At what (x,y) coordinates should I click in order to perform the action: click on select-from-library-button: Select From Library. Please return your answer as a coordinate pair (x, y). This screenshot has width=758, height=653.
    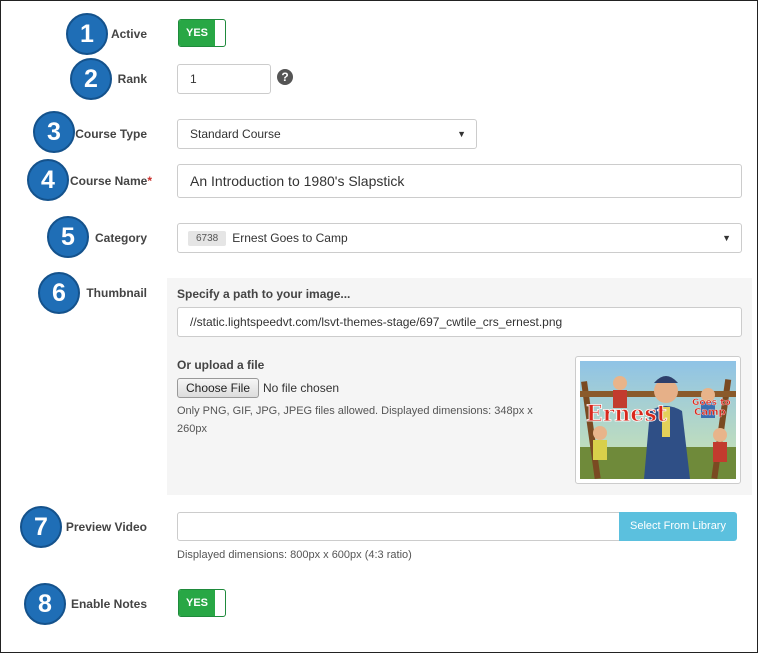
    Looking at the image, I should click on (678, 526).